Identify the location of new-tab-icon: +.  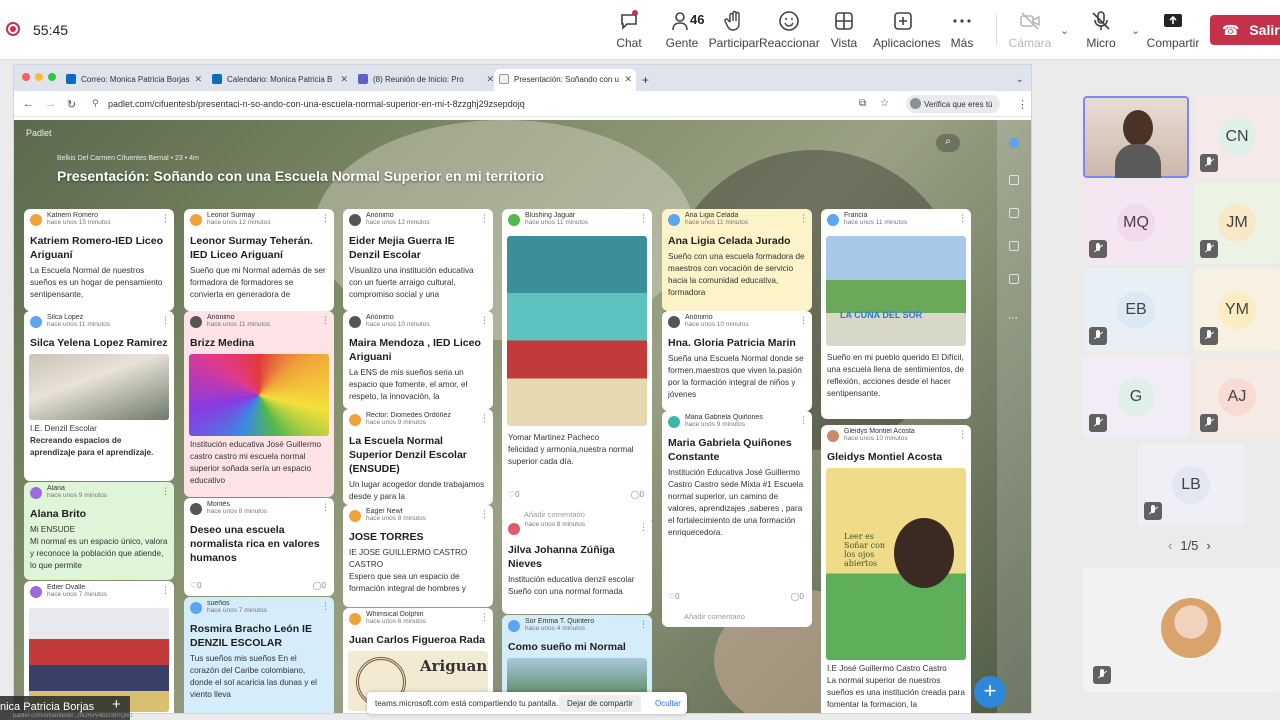
(643, 78).